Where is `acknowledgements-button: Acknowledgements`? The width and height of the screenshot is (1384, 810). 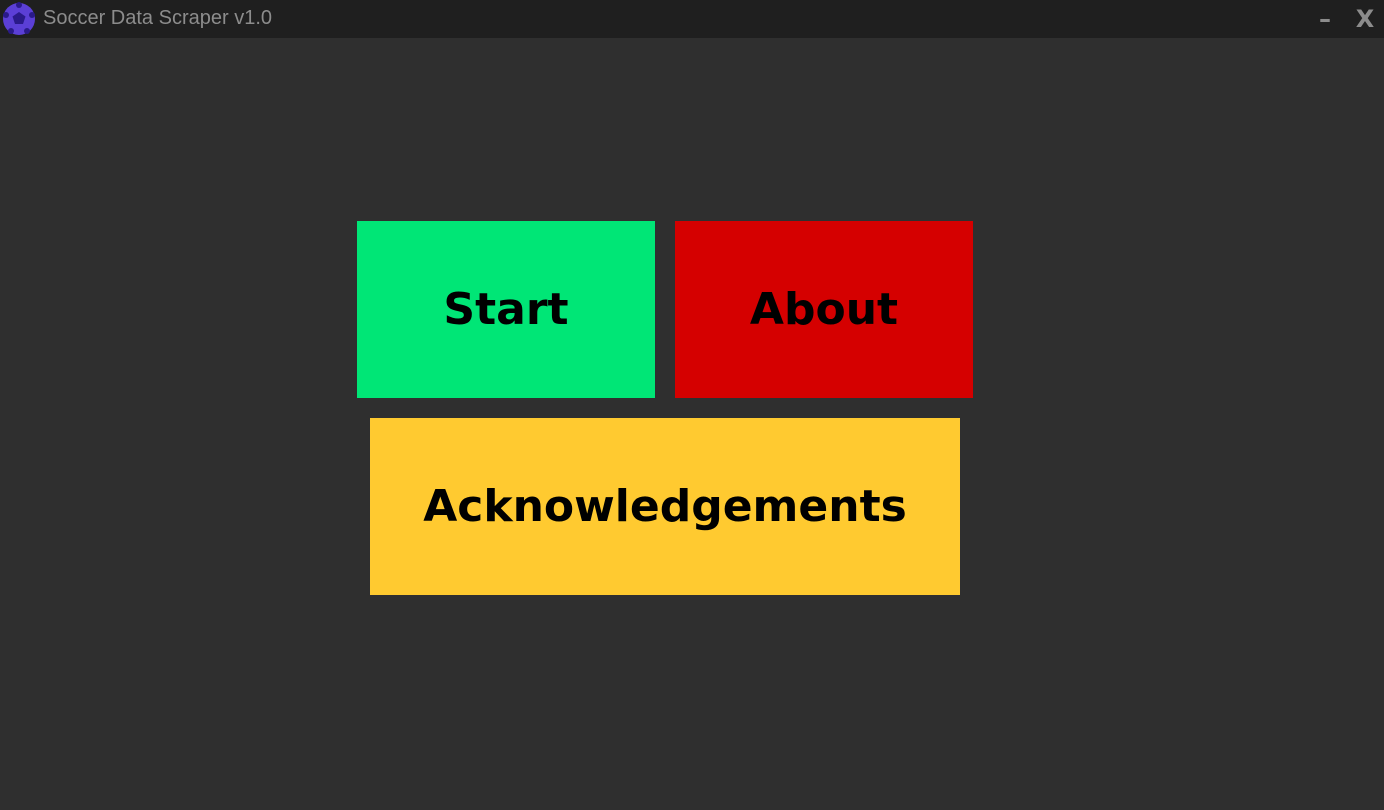 acknowledgements-button: Acknowledgements is located at coordinates (665, 506).